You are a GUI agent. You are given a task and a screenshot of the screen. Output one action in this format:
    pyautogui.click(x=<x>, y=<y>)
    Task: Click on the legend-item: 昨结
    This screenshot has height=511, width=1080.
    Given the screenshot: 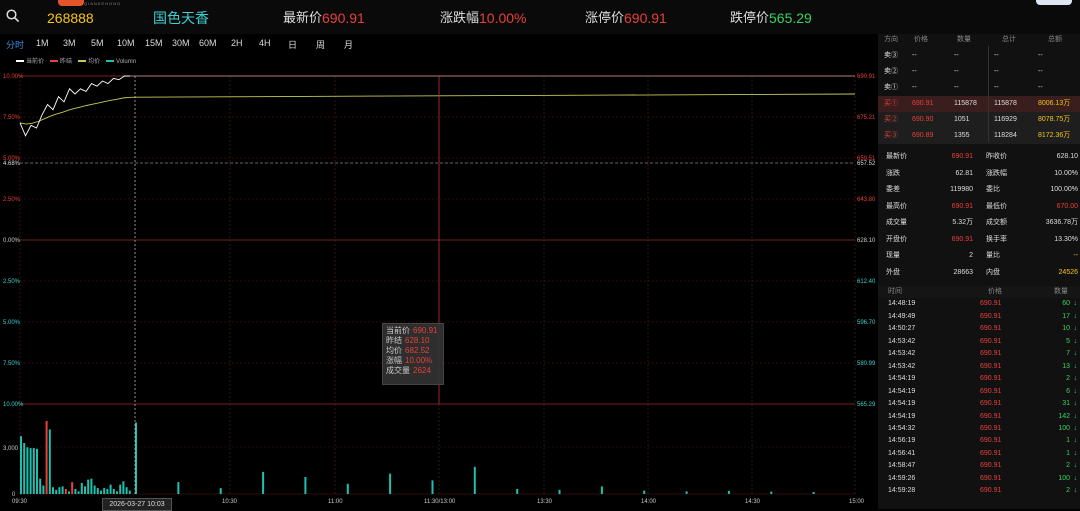 What is the action you would take?
    pyautogui.click(x=61, y=62)
    